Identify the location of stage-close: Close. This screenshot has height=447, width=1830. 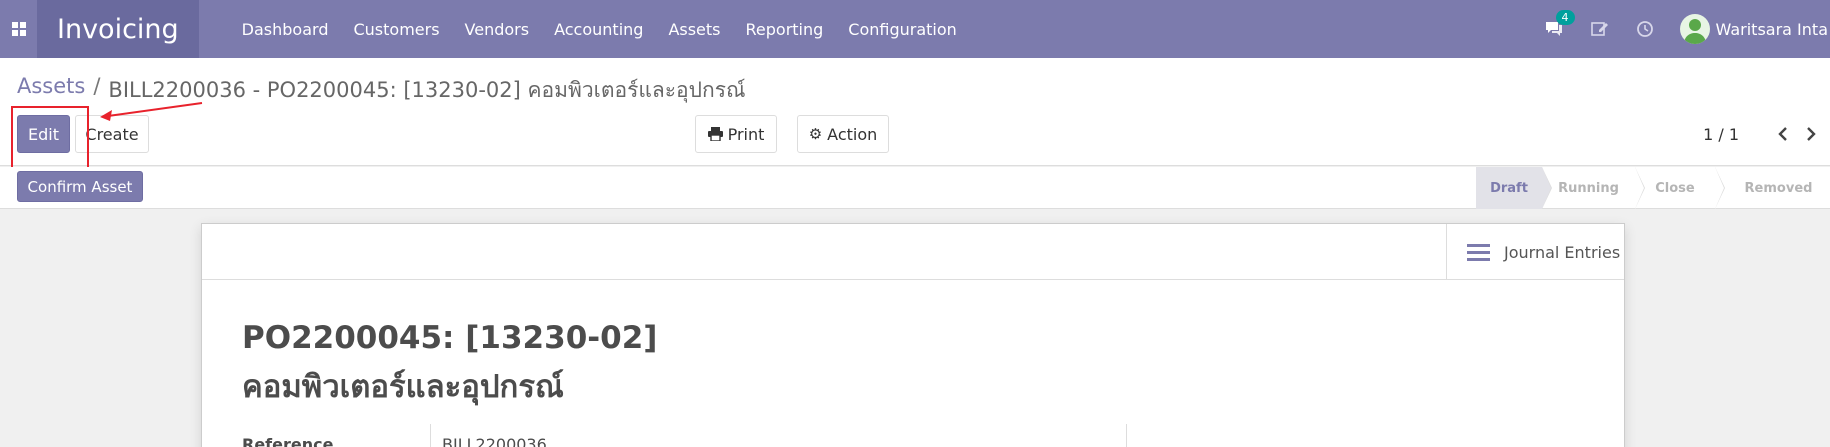
(1680, 188).